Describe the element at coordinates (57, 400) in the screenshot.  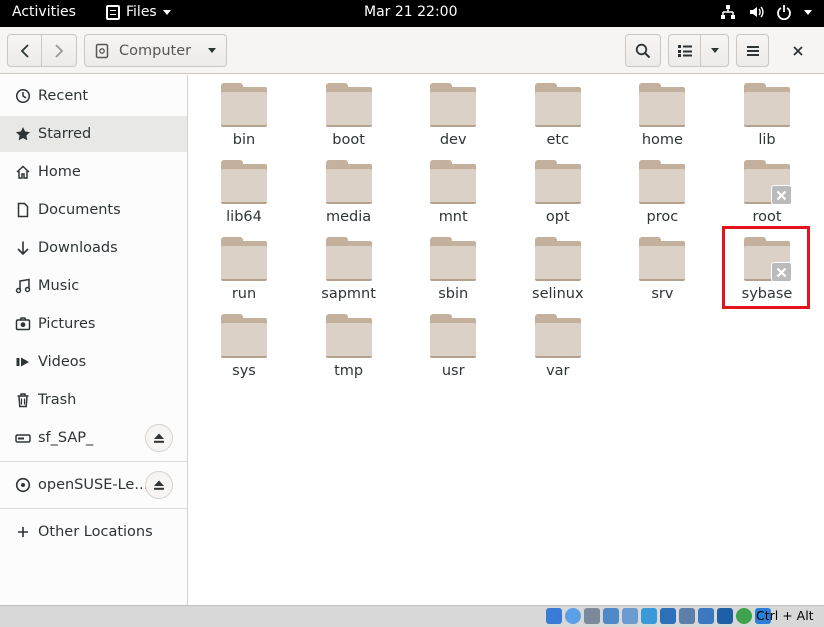
I see `sidebar-item-label: Trash` at that location.